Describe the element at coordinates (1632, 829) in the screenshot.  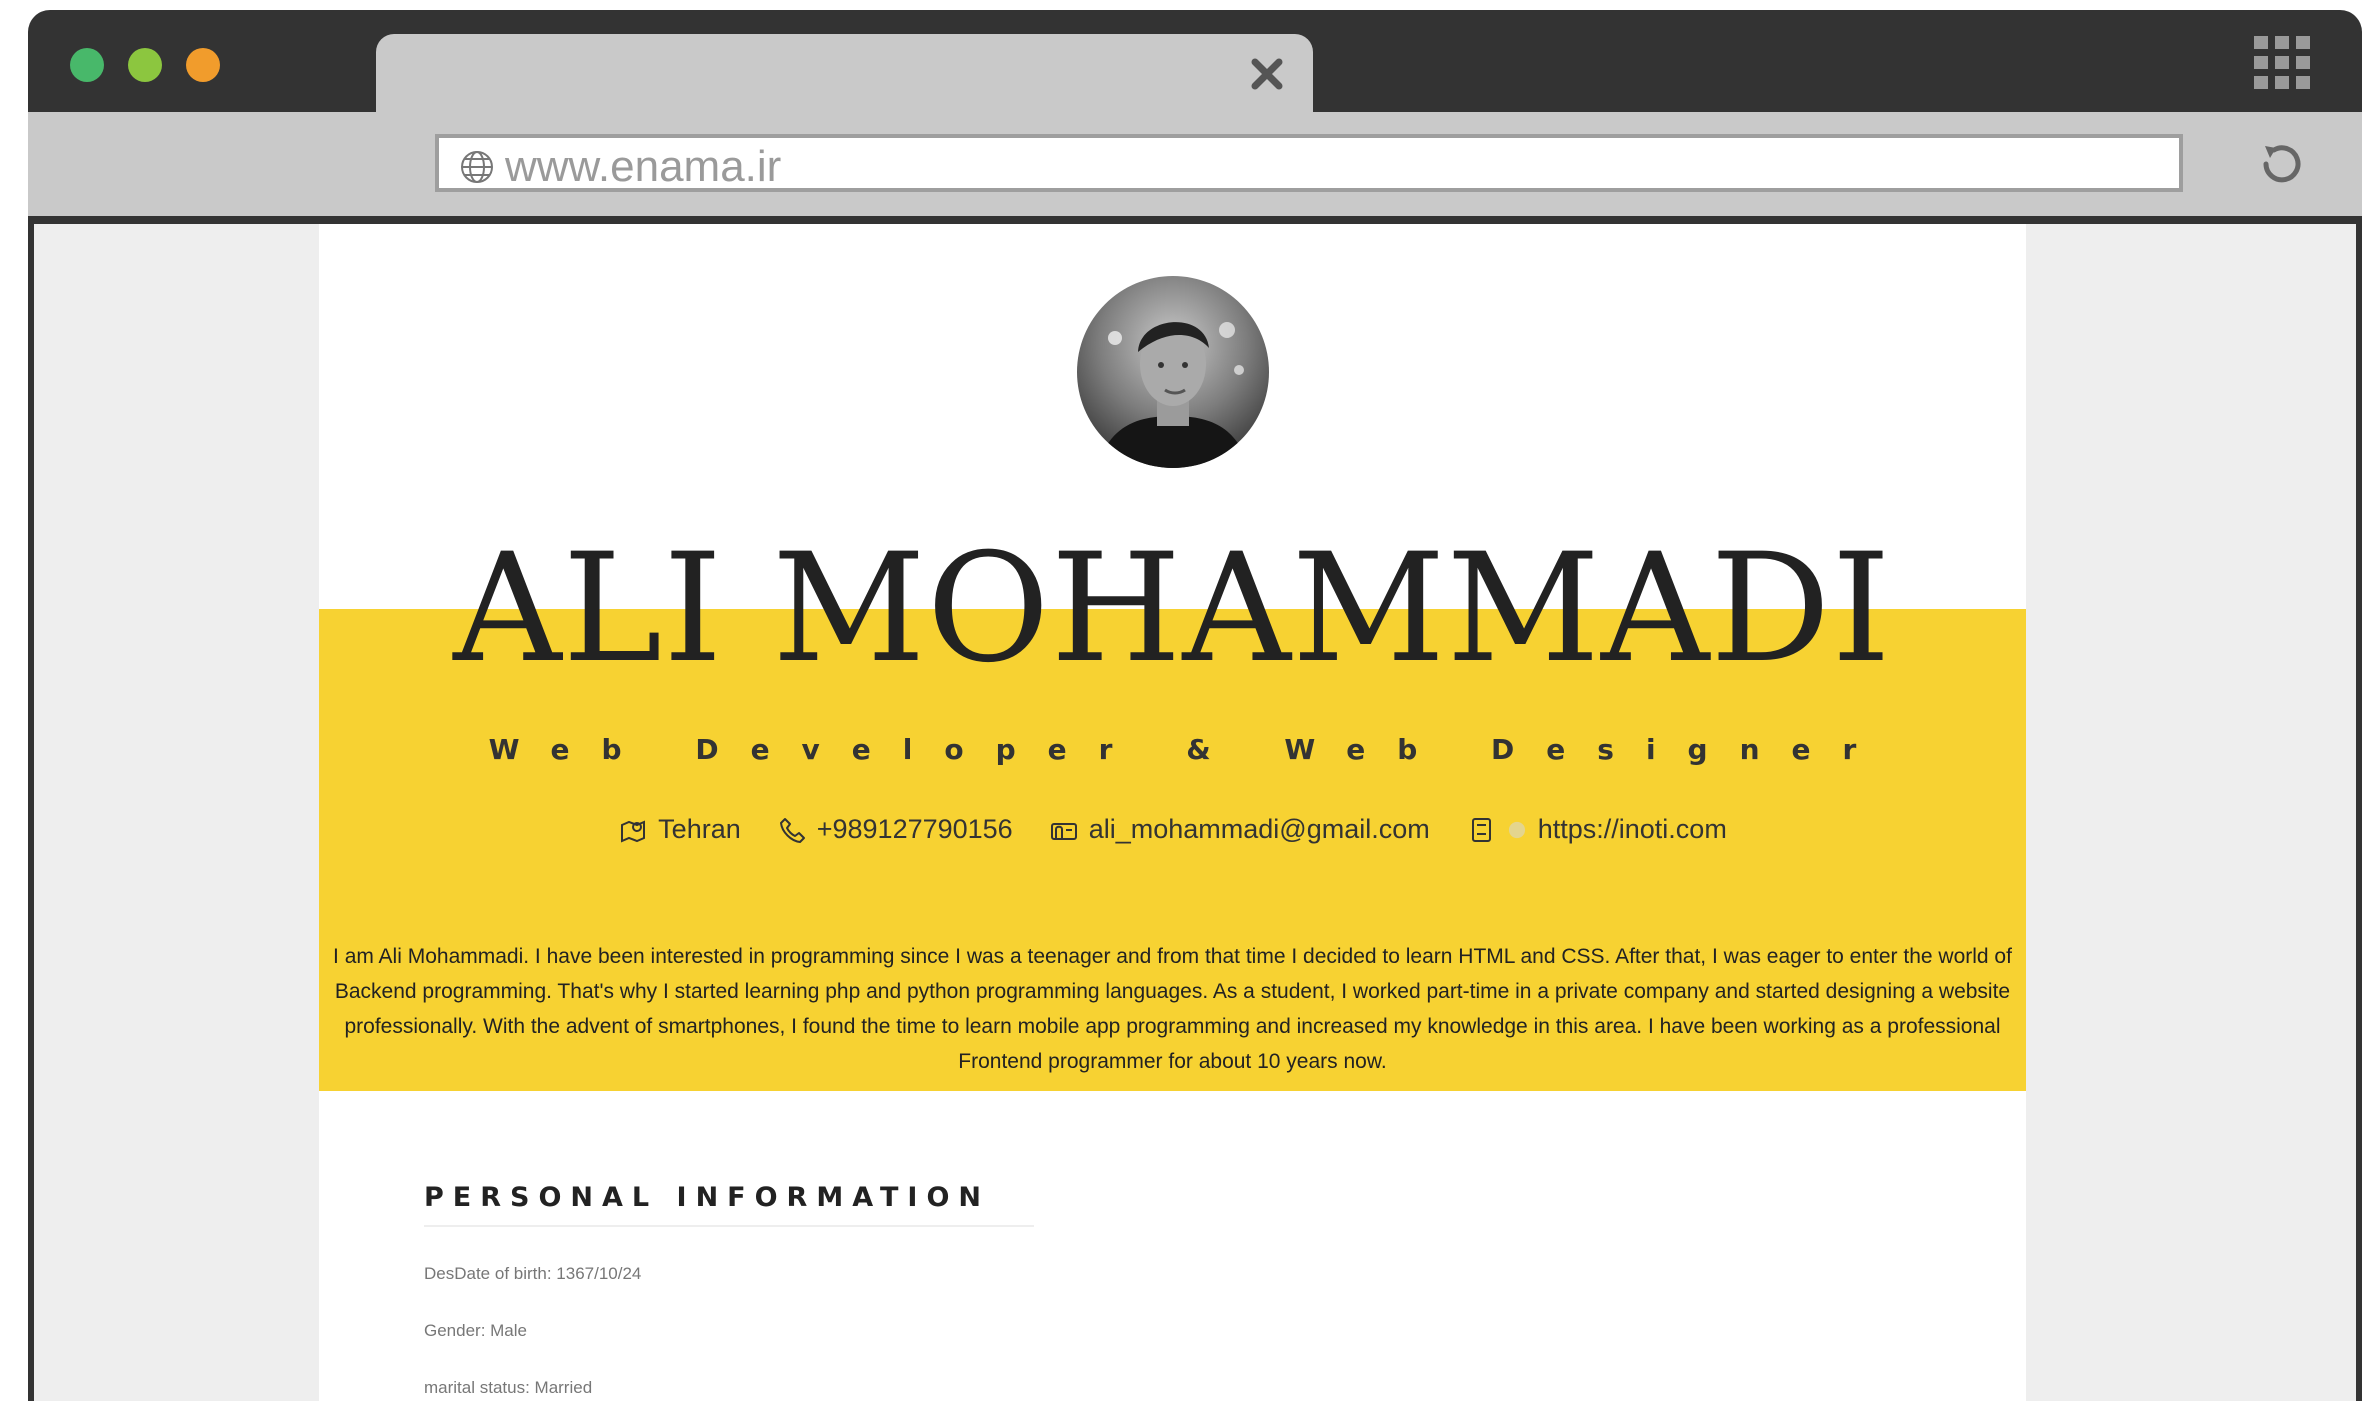
I see `website-text: https://inoti.com` at that location.